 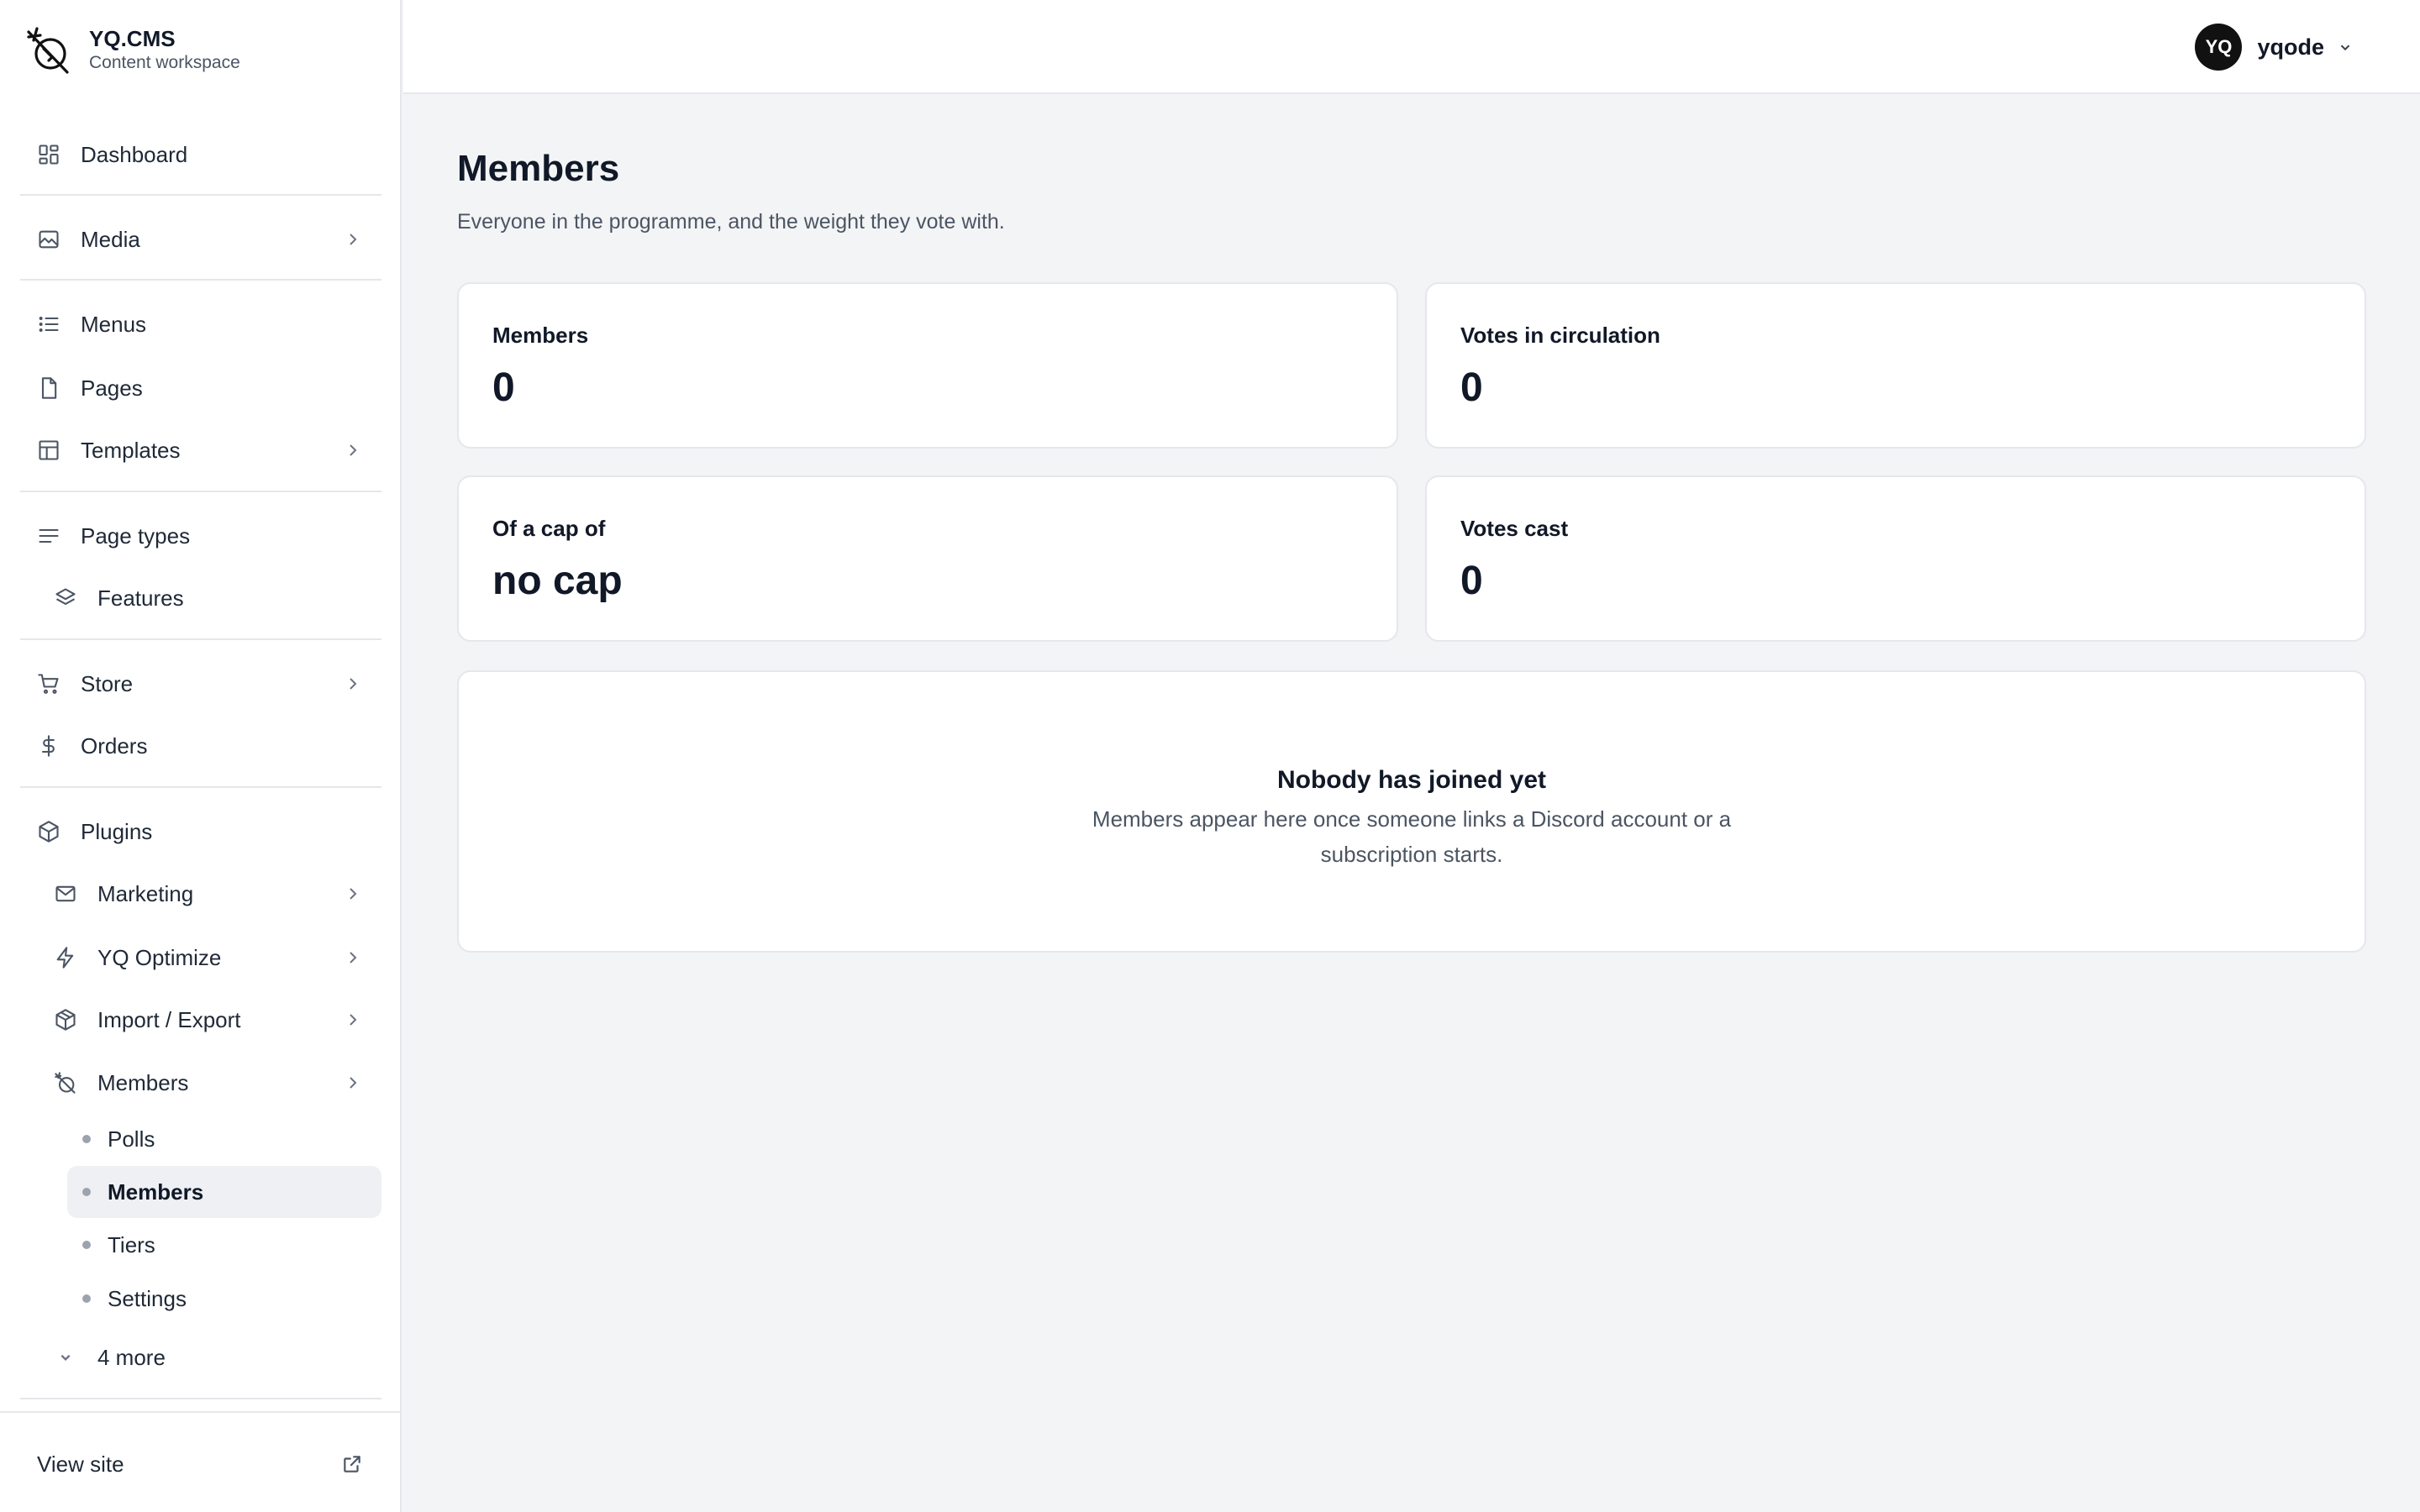 I want to click on stat-card-cap: Of a cap of no cap, so click(x=928, y=558).